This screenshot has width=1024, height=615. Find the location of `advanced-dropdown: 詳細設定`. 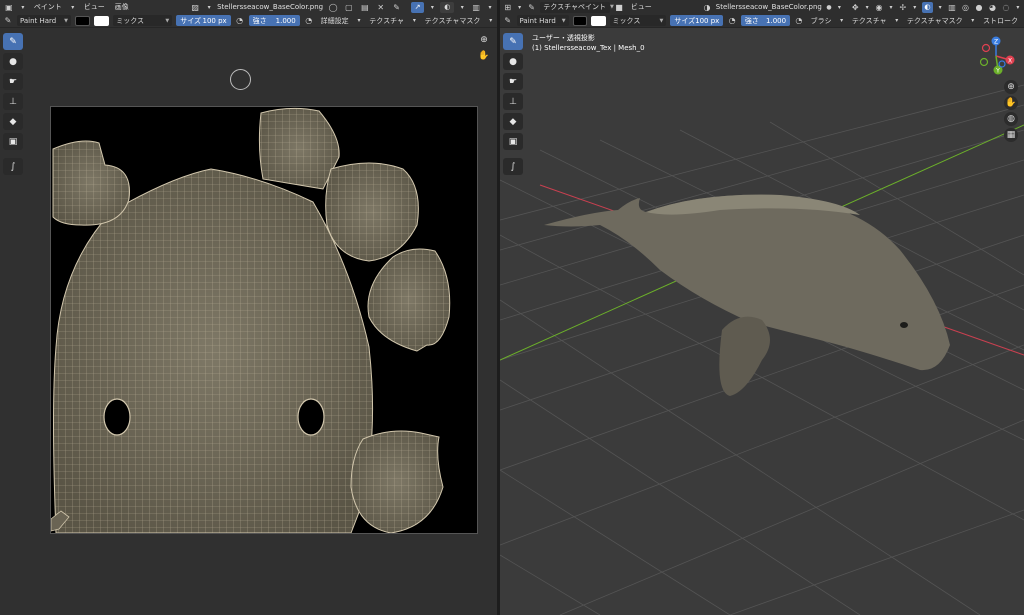

advanced-dropdown: 詳細設定 is located at coordinates (335, 21).